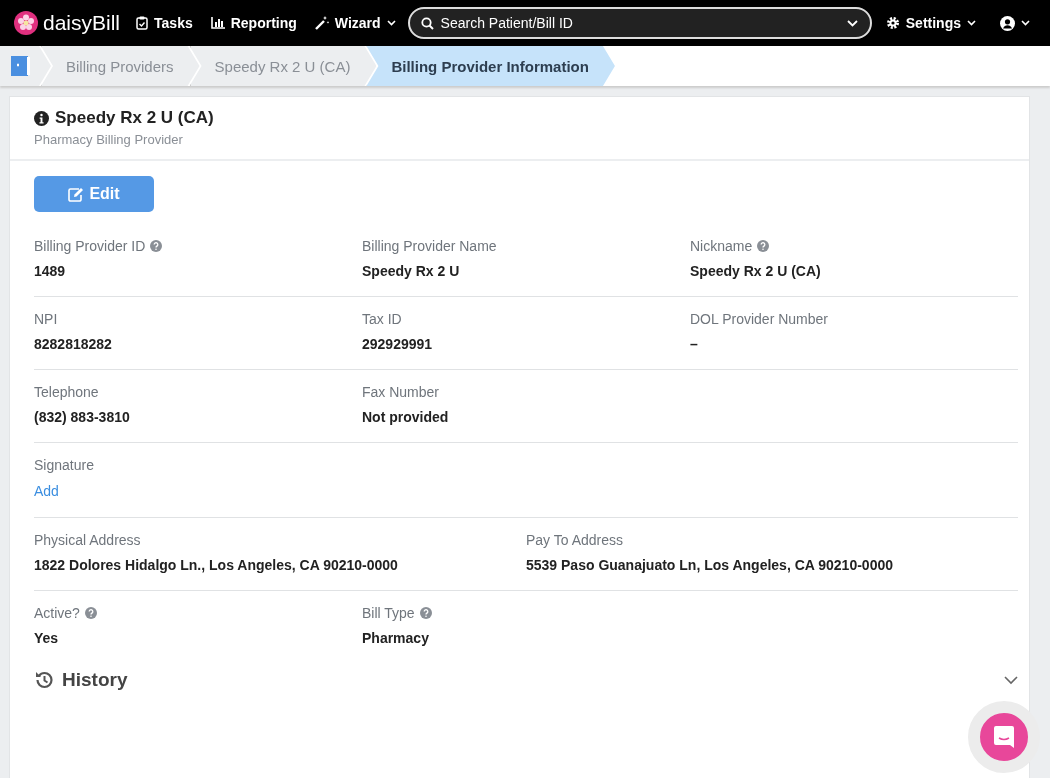 This screenshot has height=778, width=1050. Describe the element at coordinates (321, 23) in the screenshot. I see `magic-wand-icon` at that location.